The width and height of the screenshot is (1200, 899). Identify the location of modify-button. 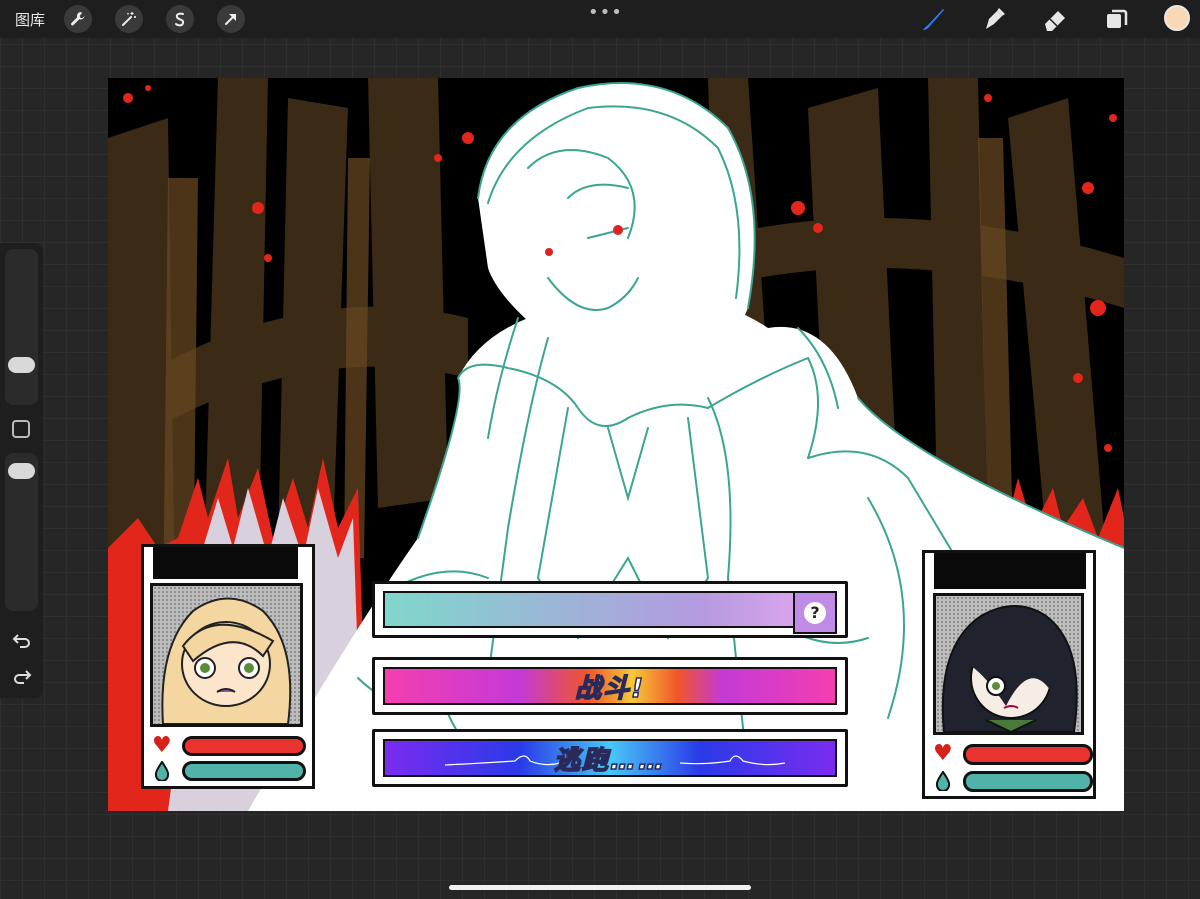
(21, 429).